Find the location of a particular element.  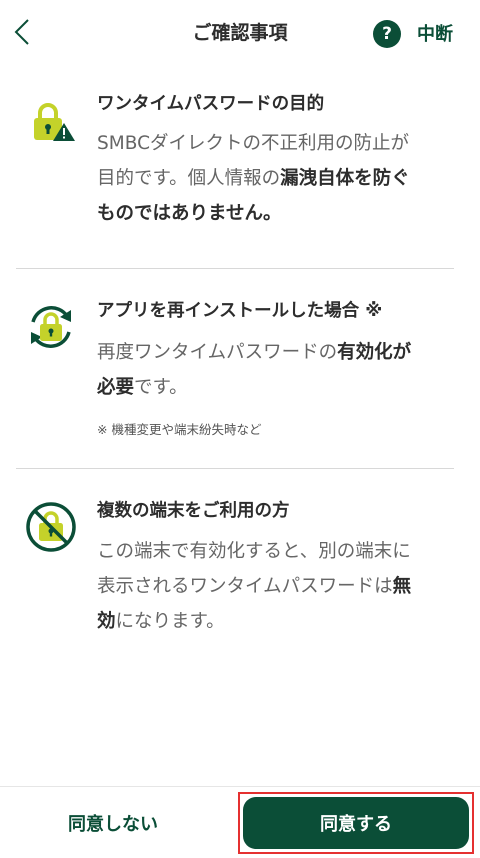

lock-refresh-icon is located at coordinates (51, 327).